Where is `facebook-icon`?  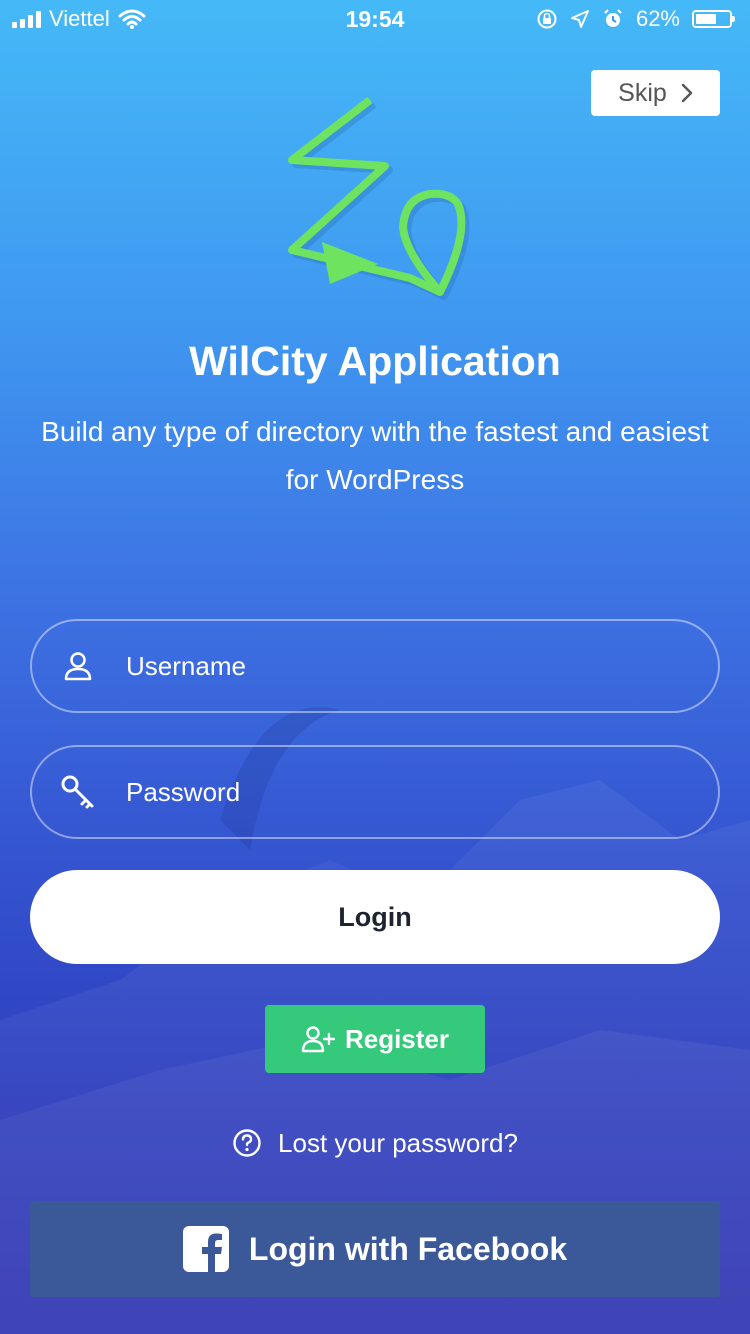 facebook-icon is located at coordinates (205, 1249).